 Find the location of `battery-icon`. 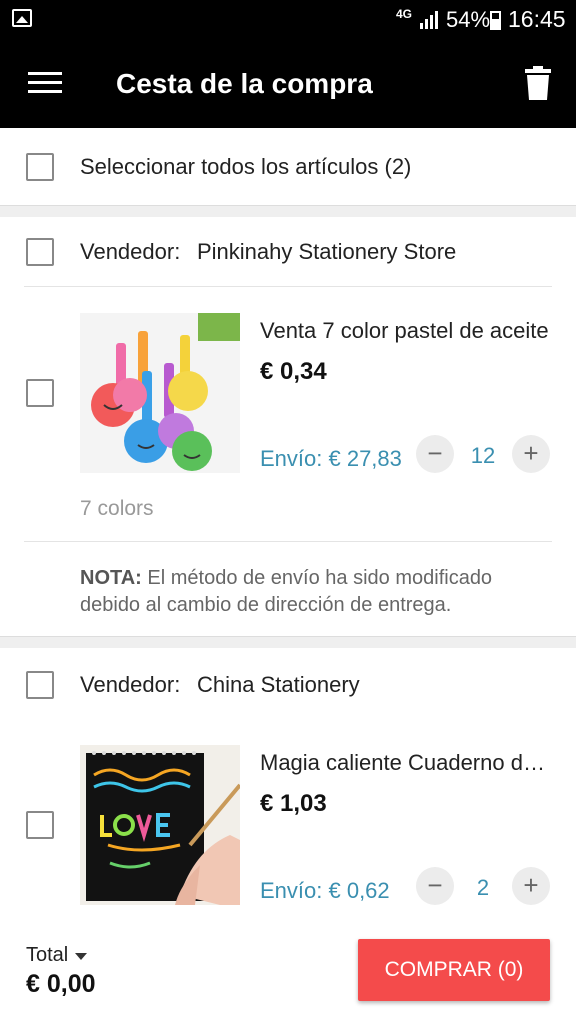

battery-icon is located at coordinates (495, 20).